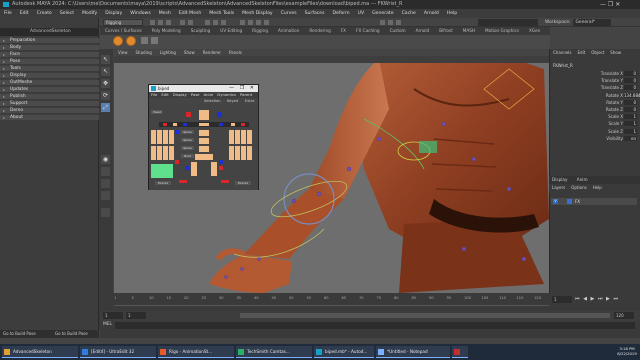 The width and height of the screenshot is (640, 360). I want to click on snap-curve-icon, so click(250, 22).